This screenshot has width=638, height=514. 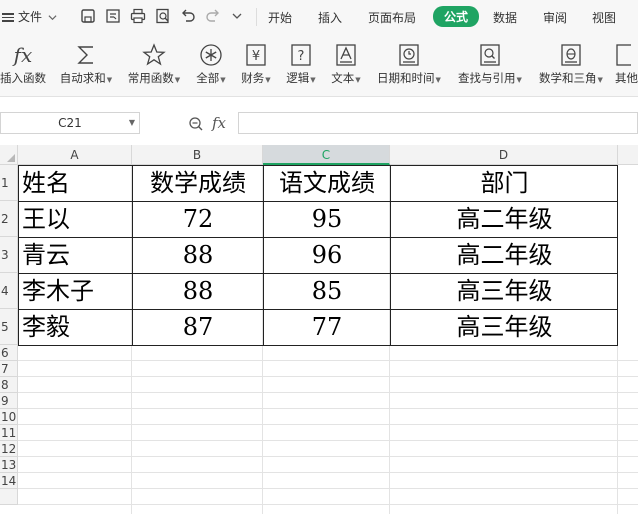 What do you see at coordinates (211, 63) in the screenshot?
I see `all-functions-button: 全部▼` at bounding box center [211, 63].